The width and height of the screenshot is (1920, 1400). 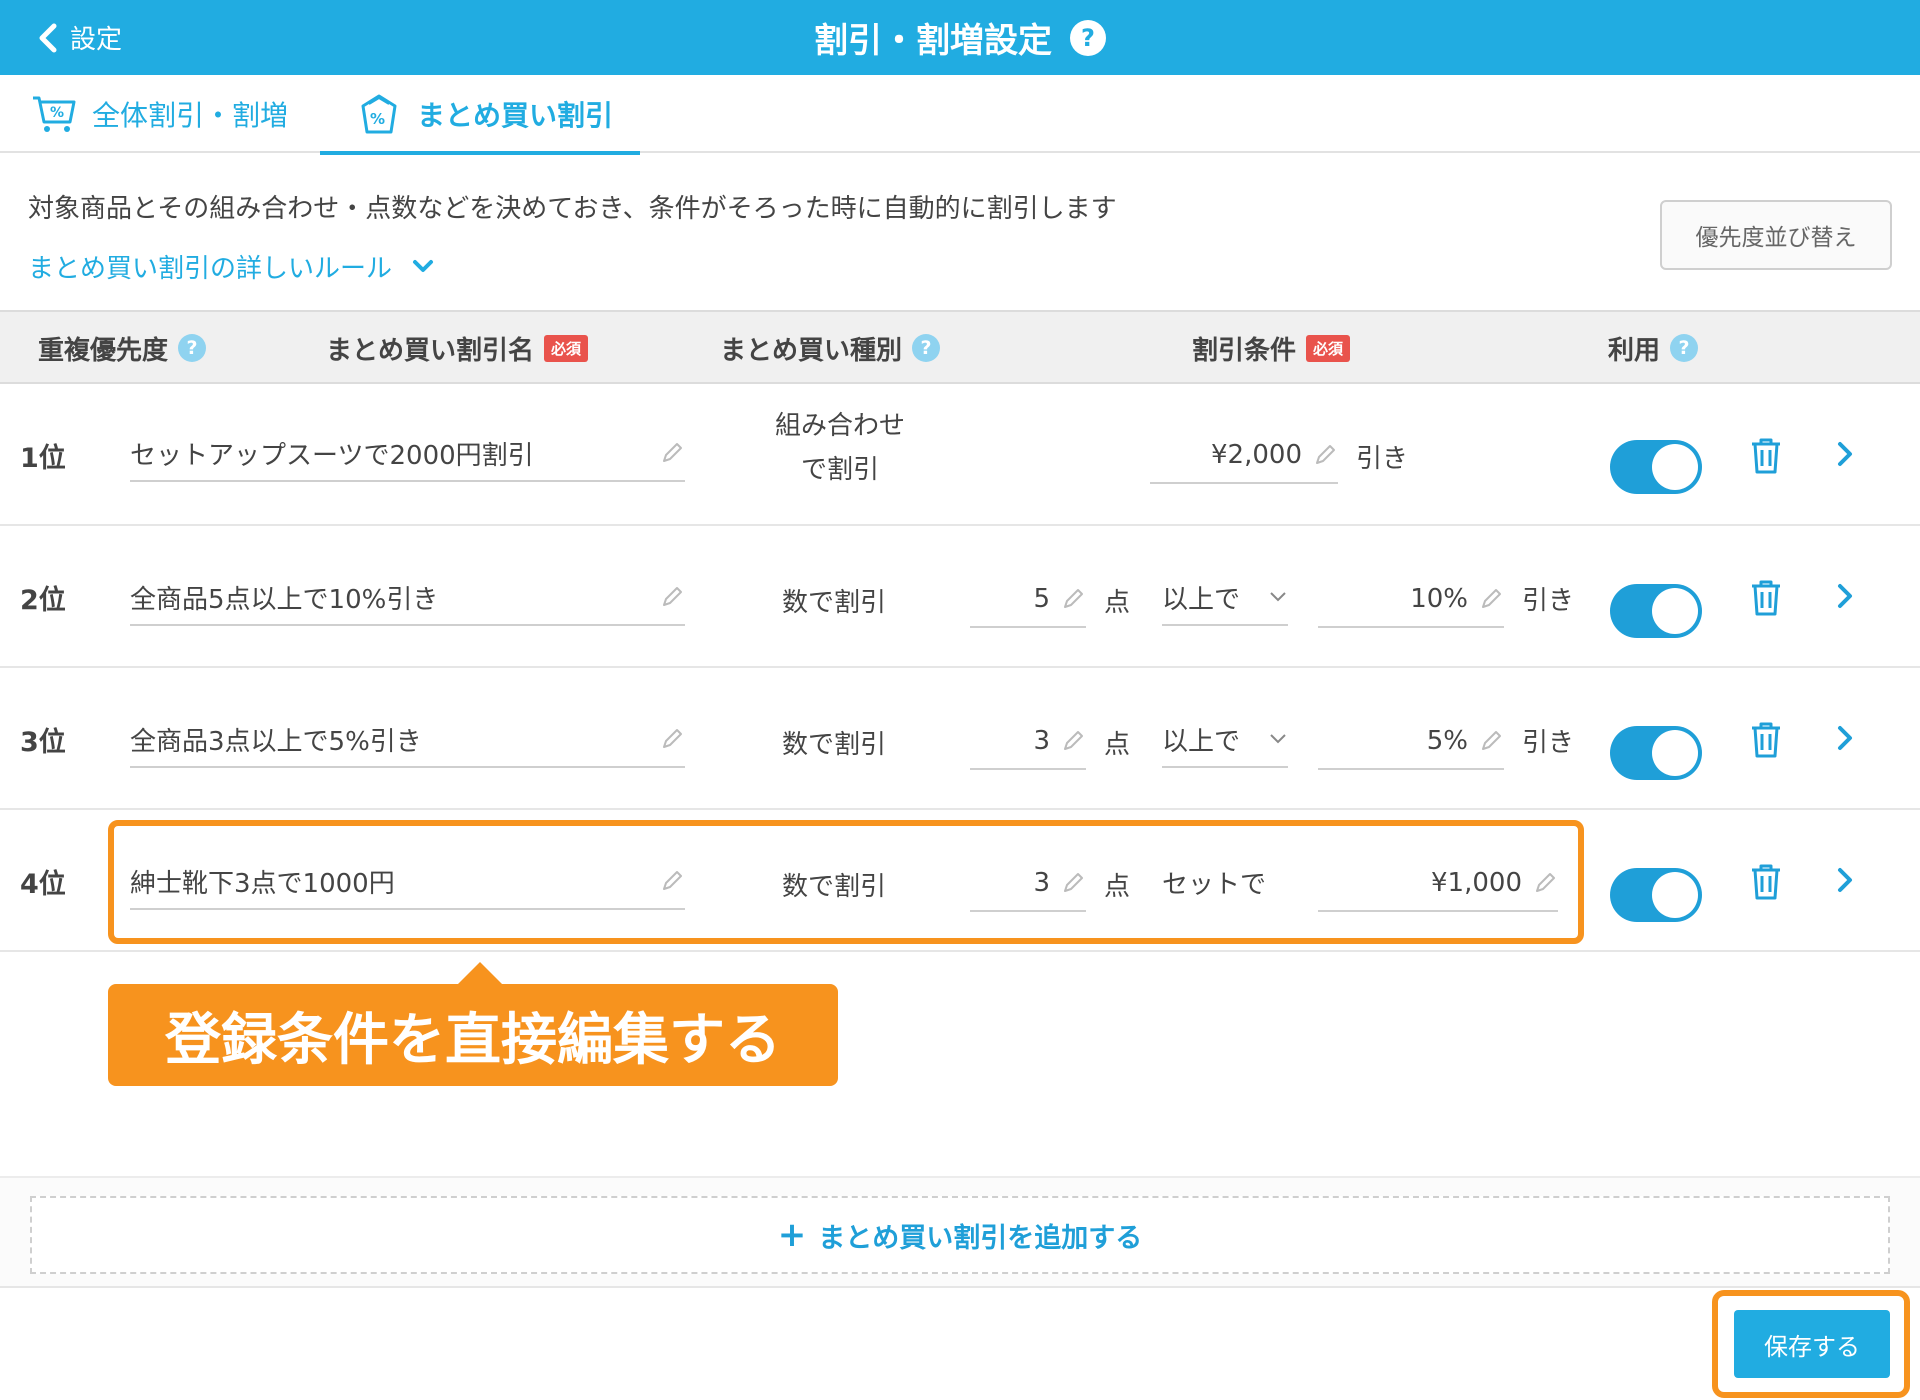 I want to click on count-value: 5, so click(x=1041, y=599).